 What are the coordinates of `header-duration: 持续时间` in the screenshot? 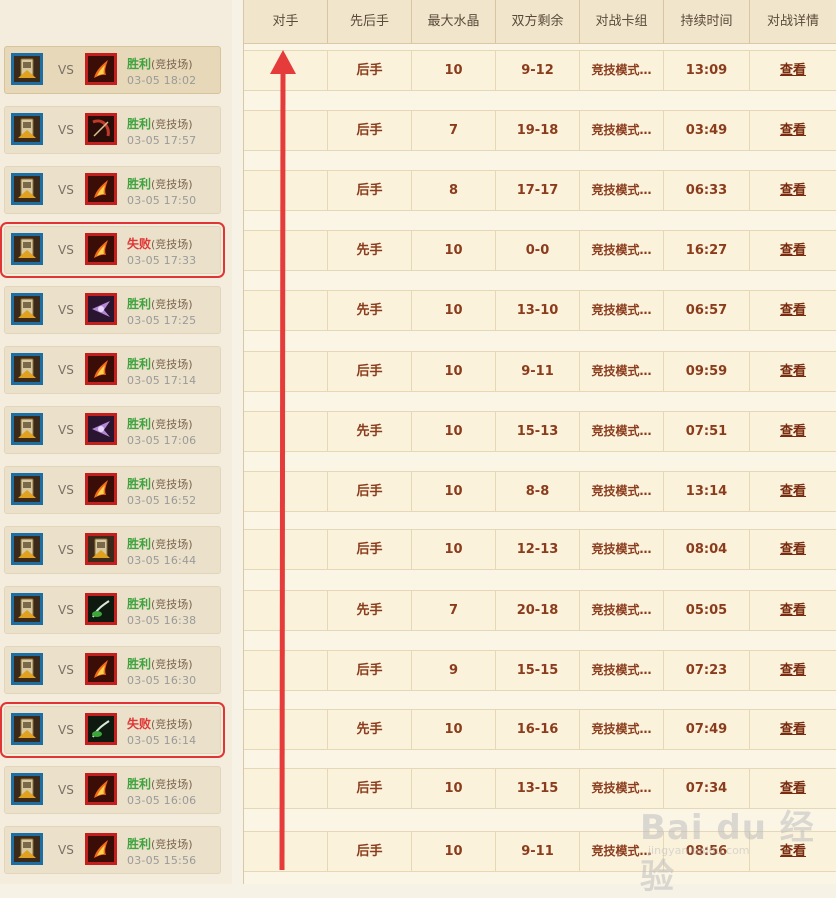 It's located at (707, 21).